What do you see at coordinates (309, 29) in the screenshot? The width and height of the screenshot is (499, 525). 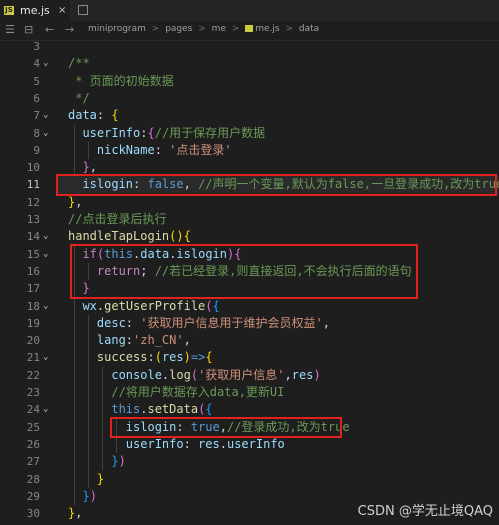 I see `breadcrumb-item: data` at bounding box center [309, 29].